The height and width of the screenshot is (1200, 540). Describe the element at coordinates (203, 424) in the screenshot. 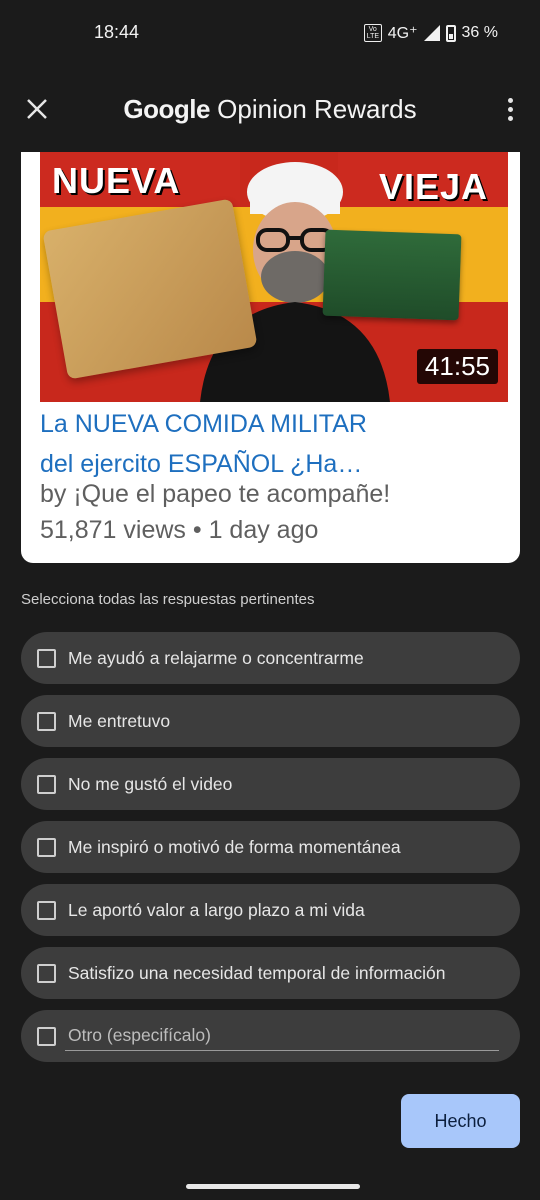

I see `video-title-line1: La NUEVA COMIDA MILITAR` at that location.